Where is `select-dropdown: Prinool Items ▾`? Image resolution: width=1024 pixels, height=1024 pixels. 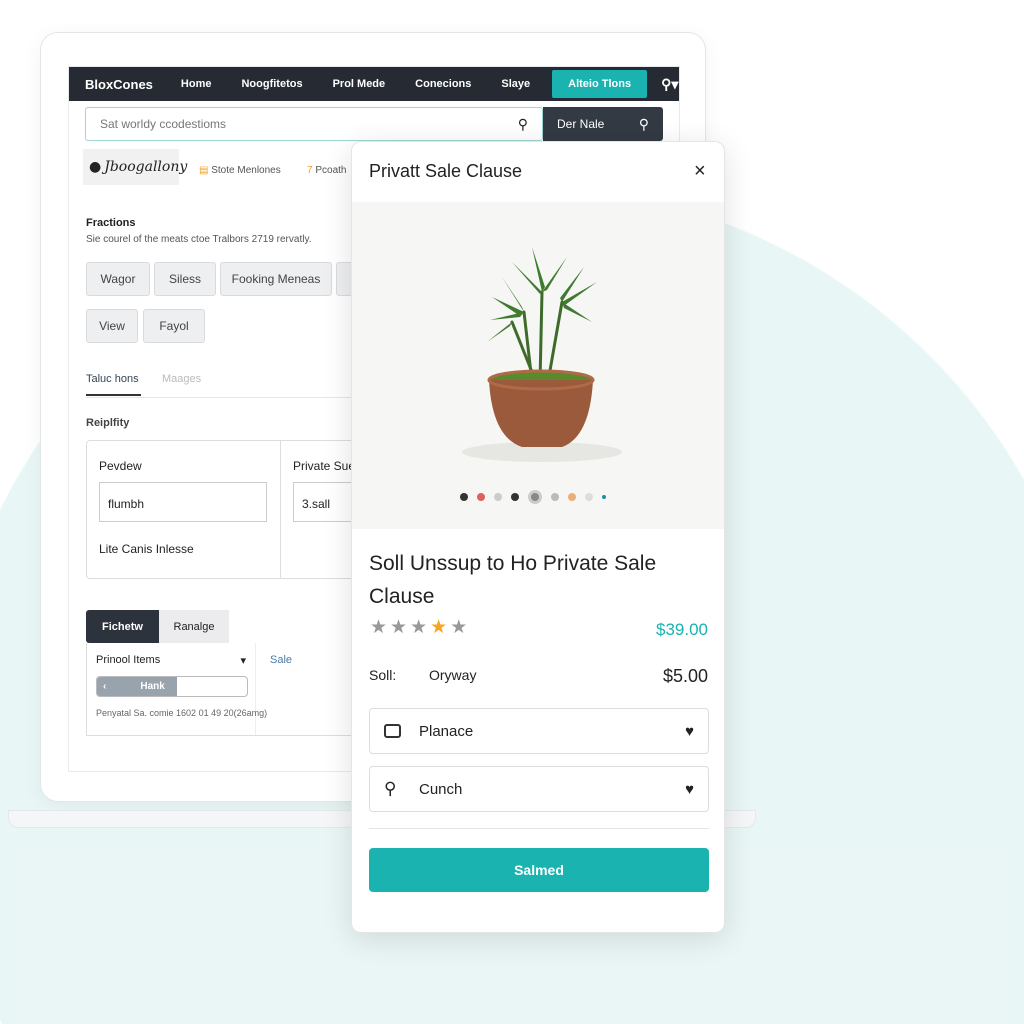 select-dropdown: Prinool Items ▾ is located at coordinates (171, 660).